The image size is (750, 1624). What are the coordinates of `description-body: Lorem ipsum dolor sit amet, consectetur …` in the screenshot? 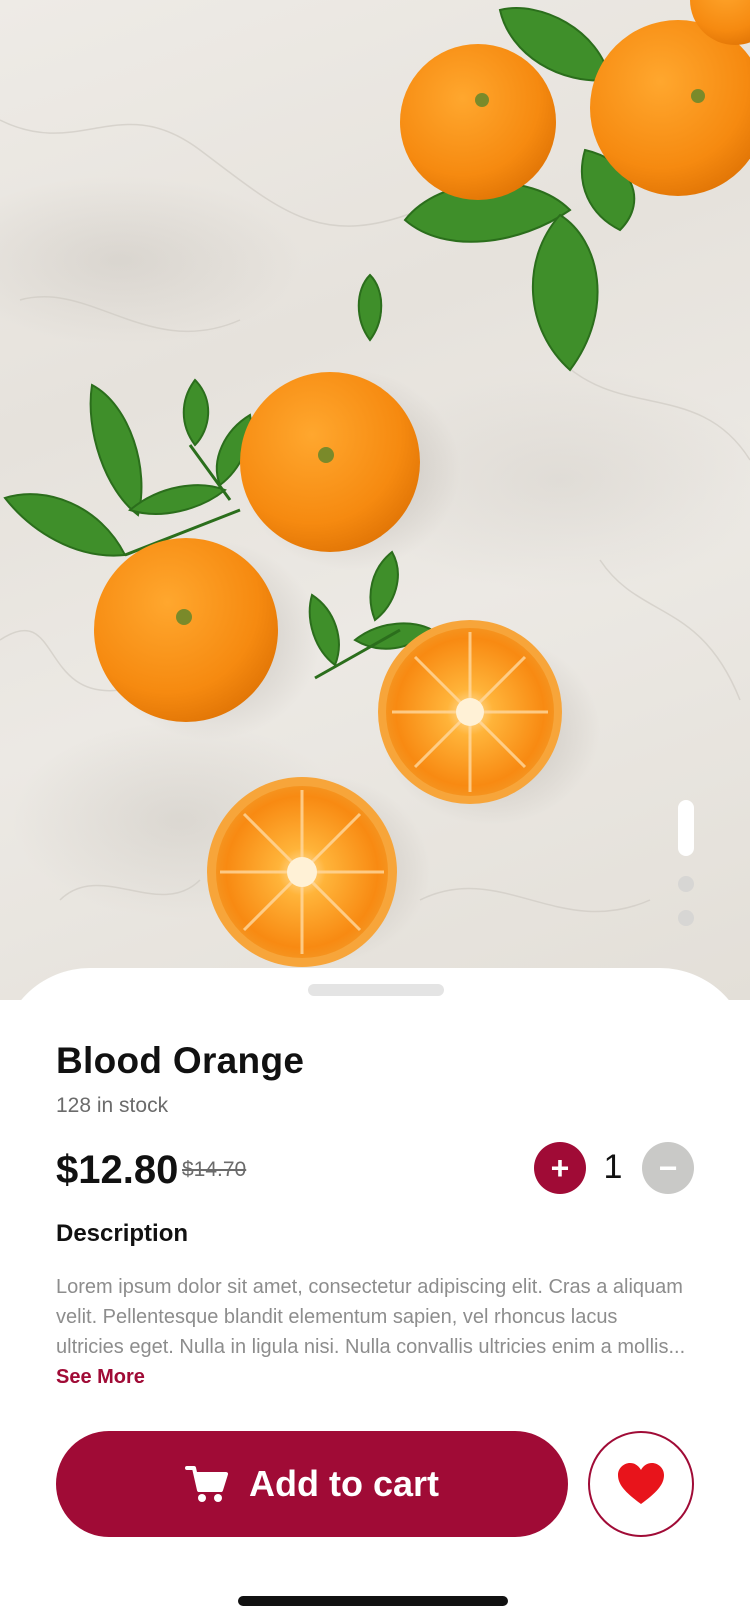 It's located at (371, 1317).